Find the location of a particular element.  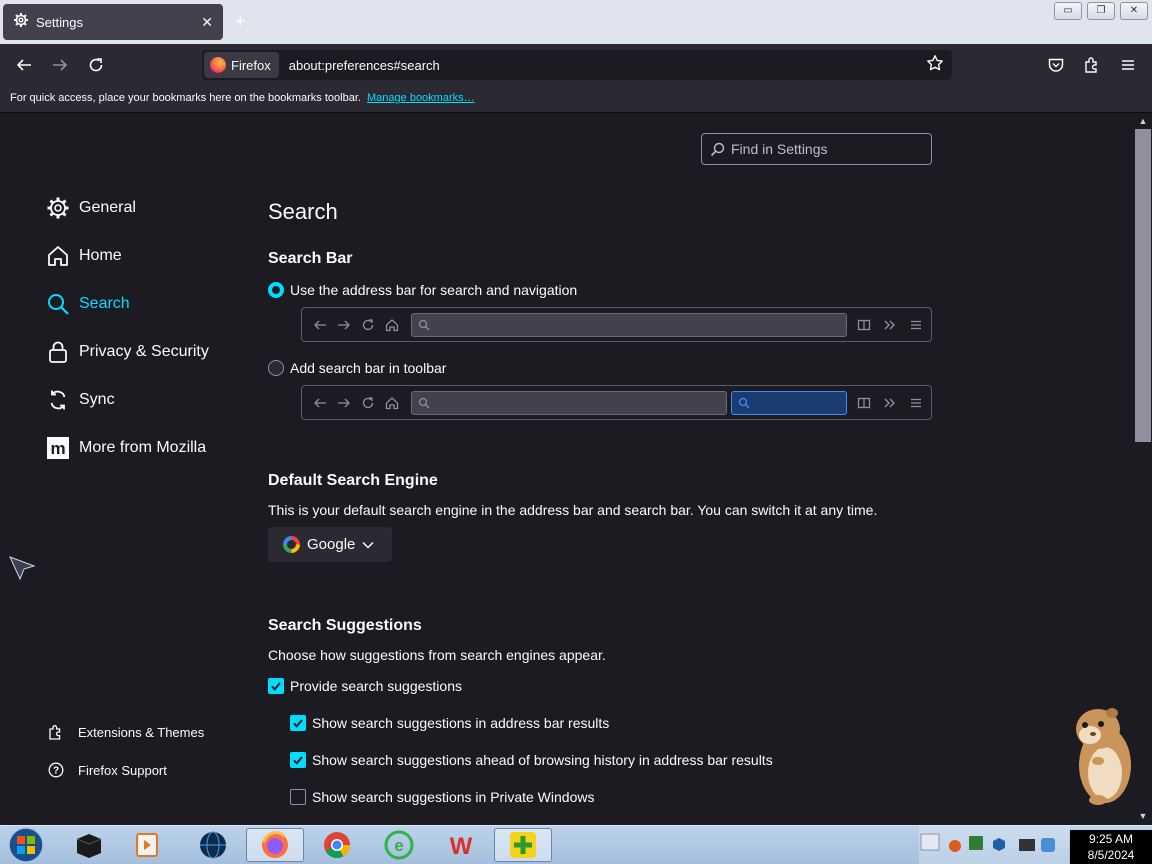

app-menu-button is located at coordinates (1128, 65).